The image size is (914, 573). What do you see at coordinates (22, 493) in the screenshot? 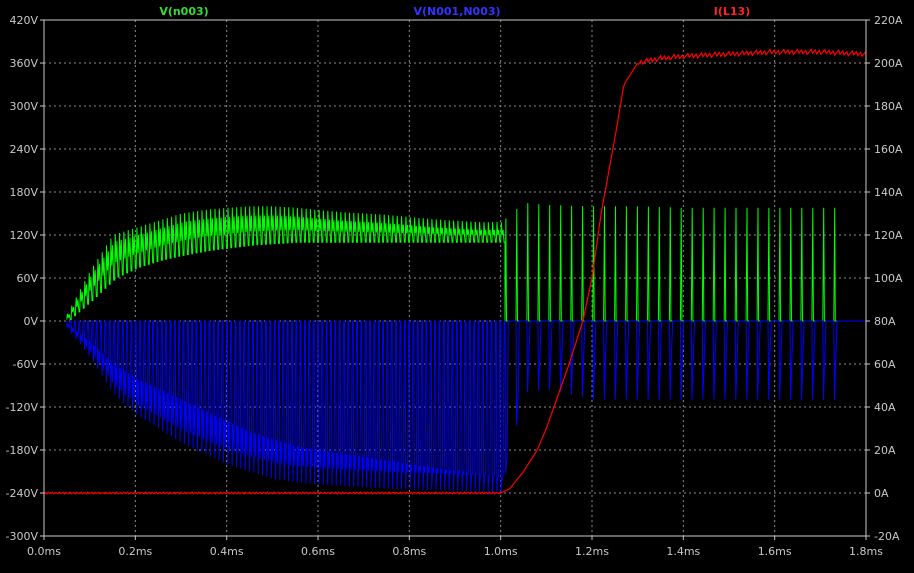
I see `y-left-tick-label: -240V` at bounding box center [22, 493].